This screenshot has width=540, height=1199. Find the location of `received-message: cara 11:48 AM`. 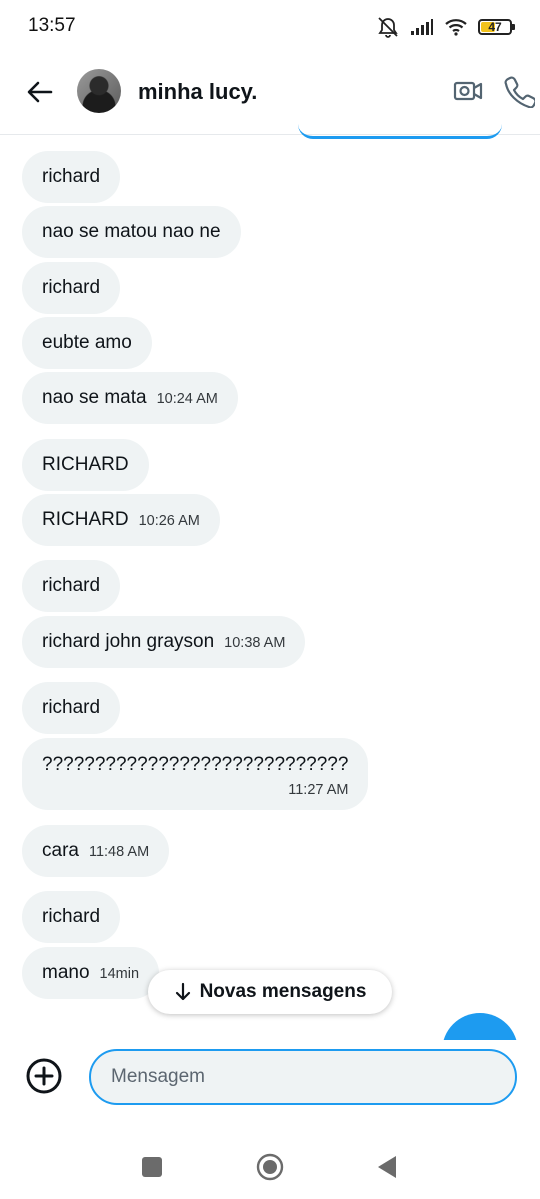

received-message: cara 11:48 AM is located at coordinates (96, 851).